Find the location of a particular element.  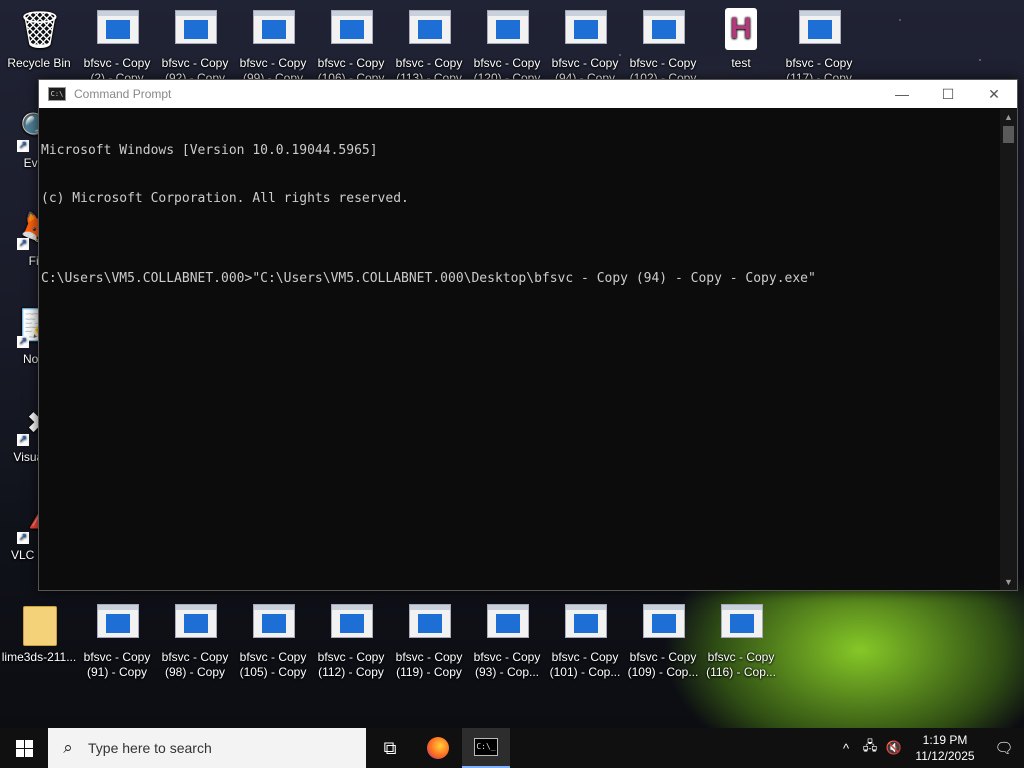

desktop-icon: bfsvc - Copy (105) - Copy is located at coordinates (273, 641).